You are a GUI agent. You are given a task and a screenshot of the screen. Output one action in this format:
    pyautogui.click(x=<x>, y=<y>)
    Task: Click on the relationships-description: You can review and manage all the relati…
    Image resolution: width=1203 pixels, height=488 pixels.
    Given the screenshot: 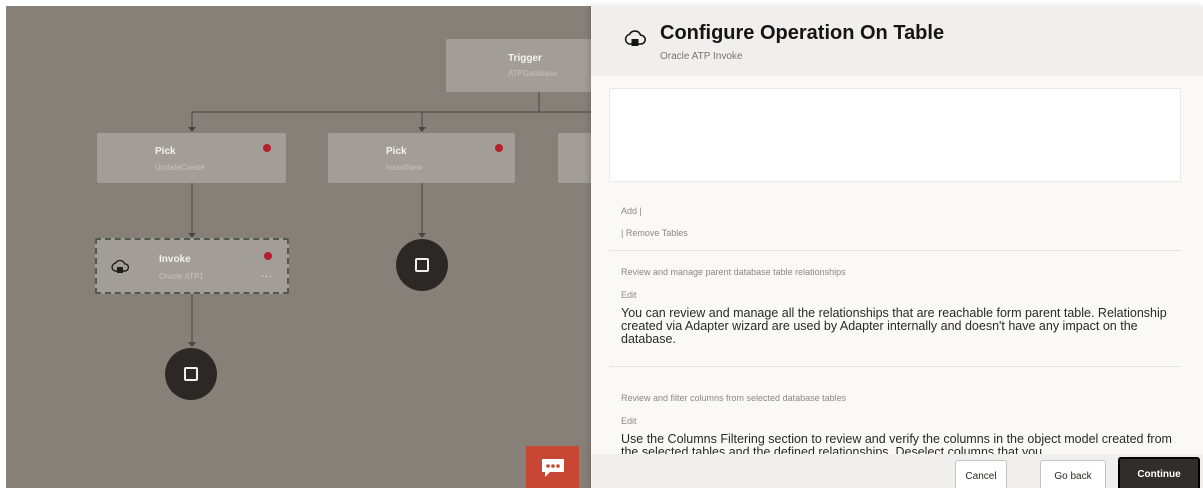 What is the action you would take?
    pyautogui.click(x=894, y=326)
    